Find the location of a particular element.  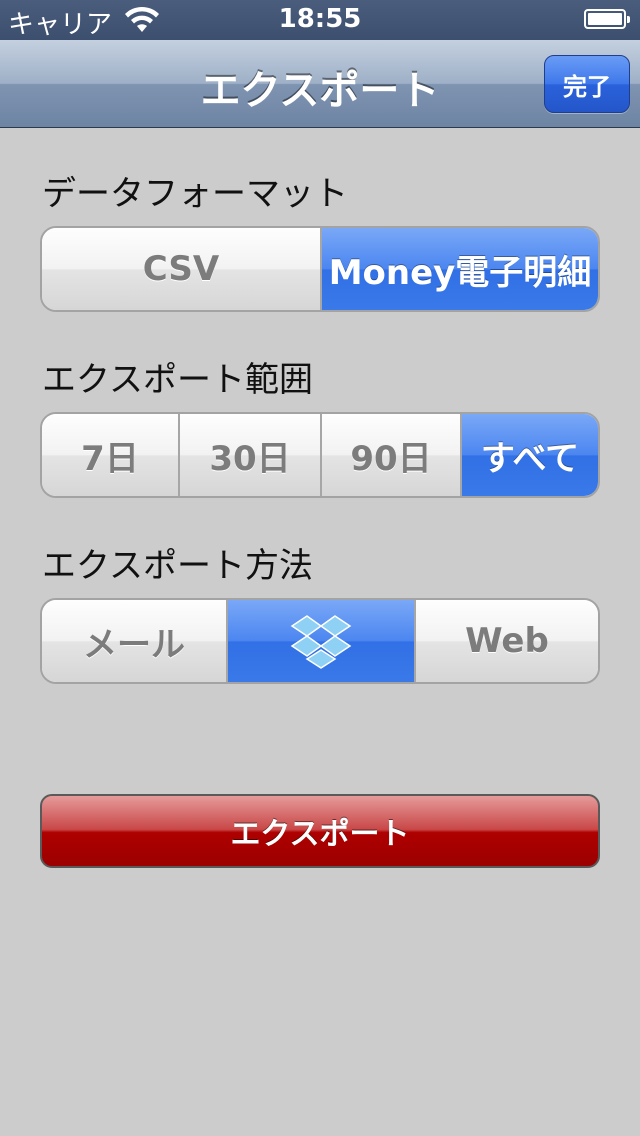

navigation-bar: エクスポート 完了 is located at coordinates (320, 84).